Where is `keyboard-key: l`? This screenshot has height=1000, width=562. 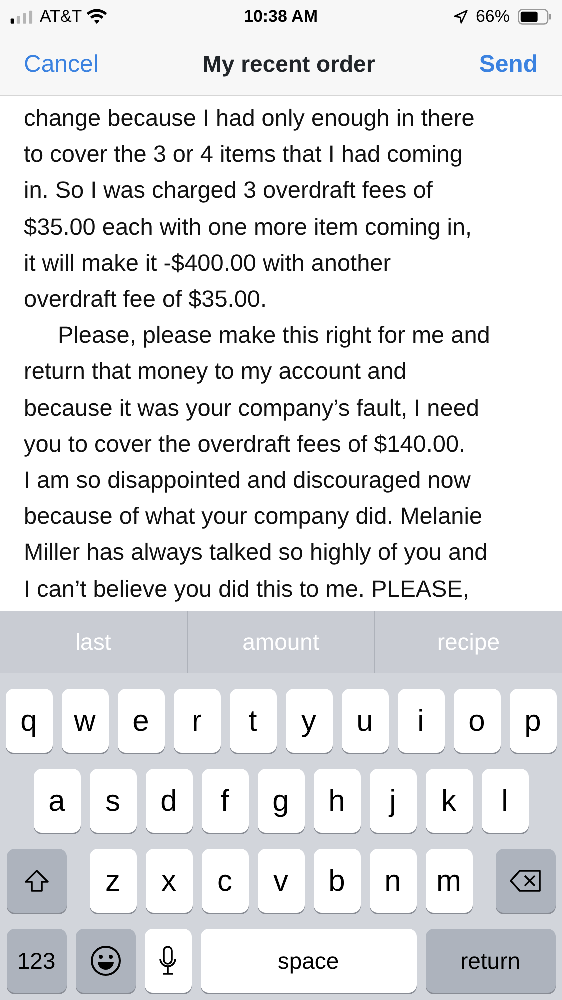
keyboard-key: l is located at coordinates (505, 801).